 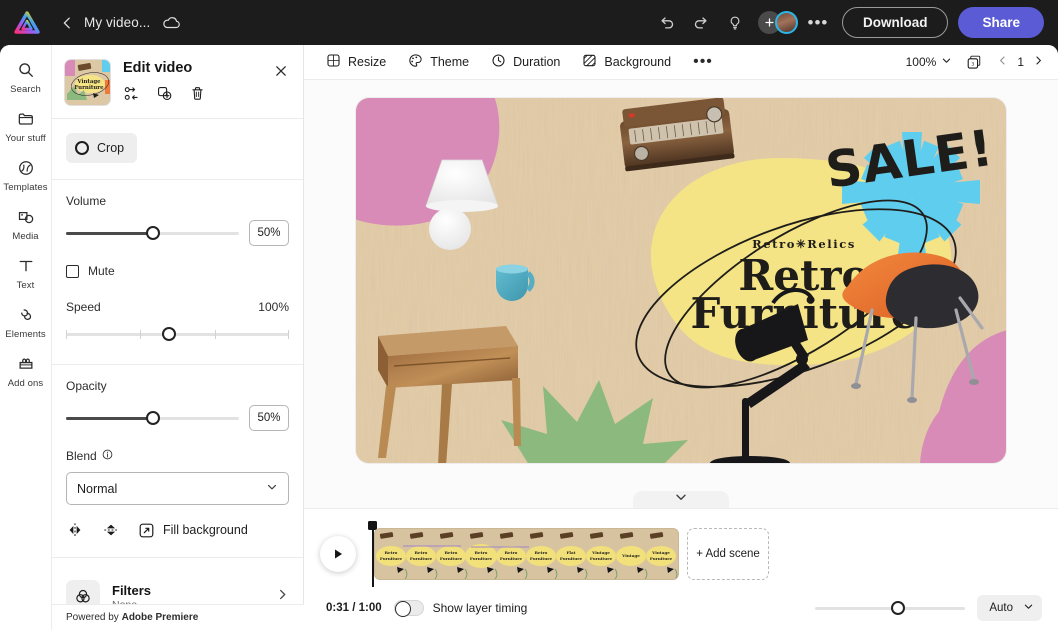 I want to click on flip-vertical-icon, so click(x=111, y=530).